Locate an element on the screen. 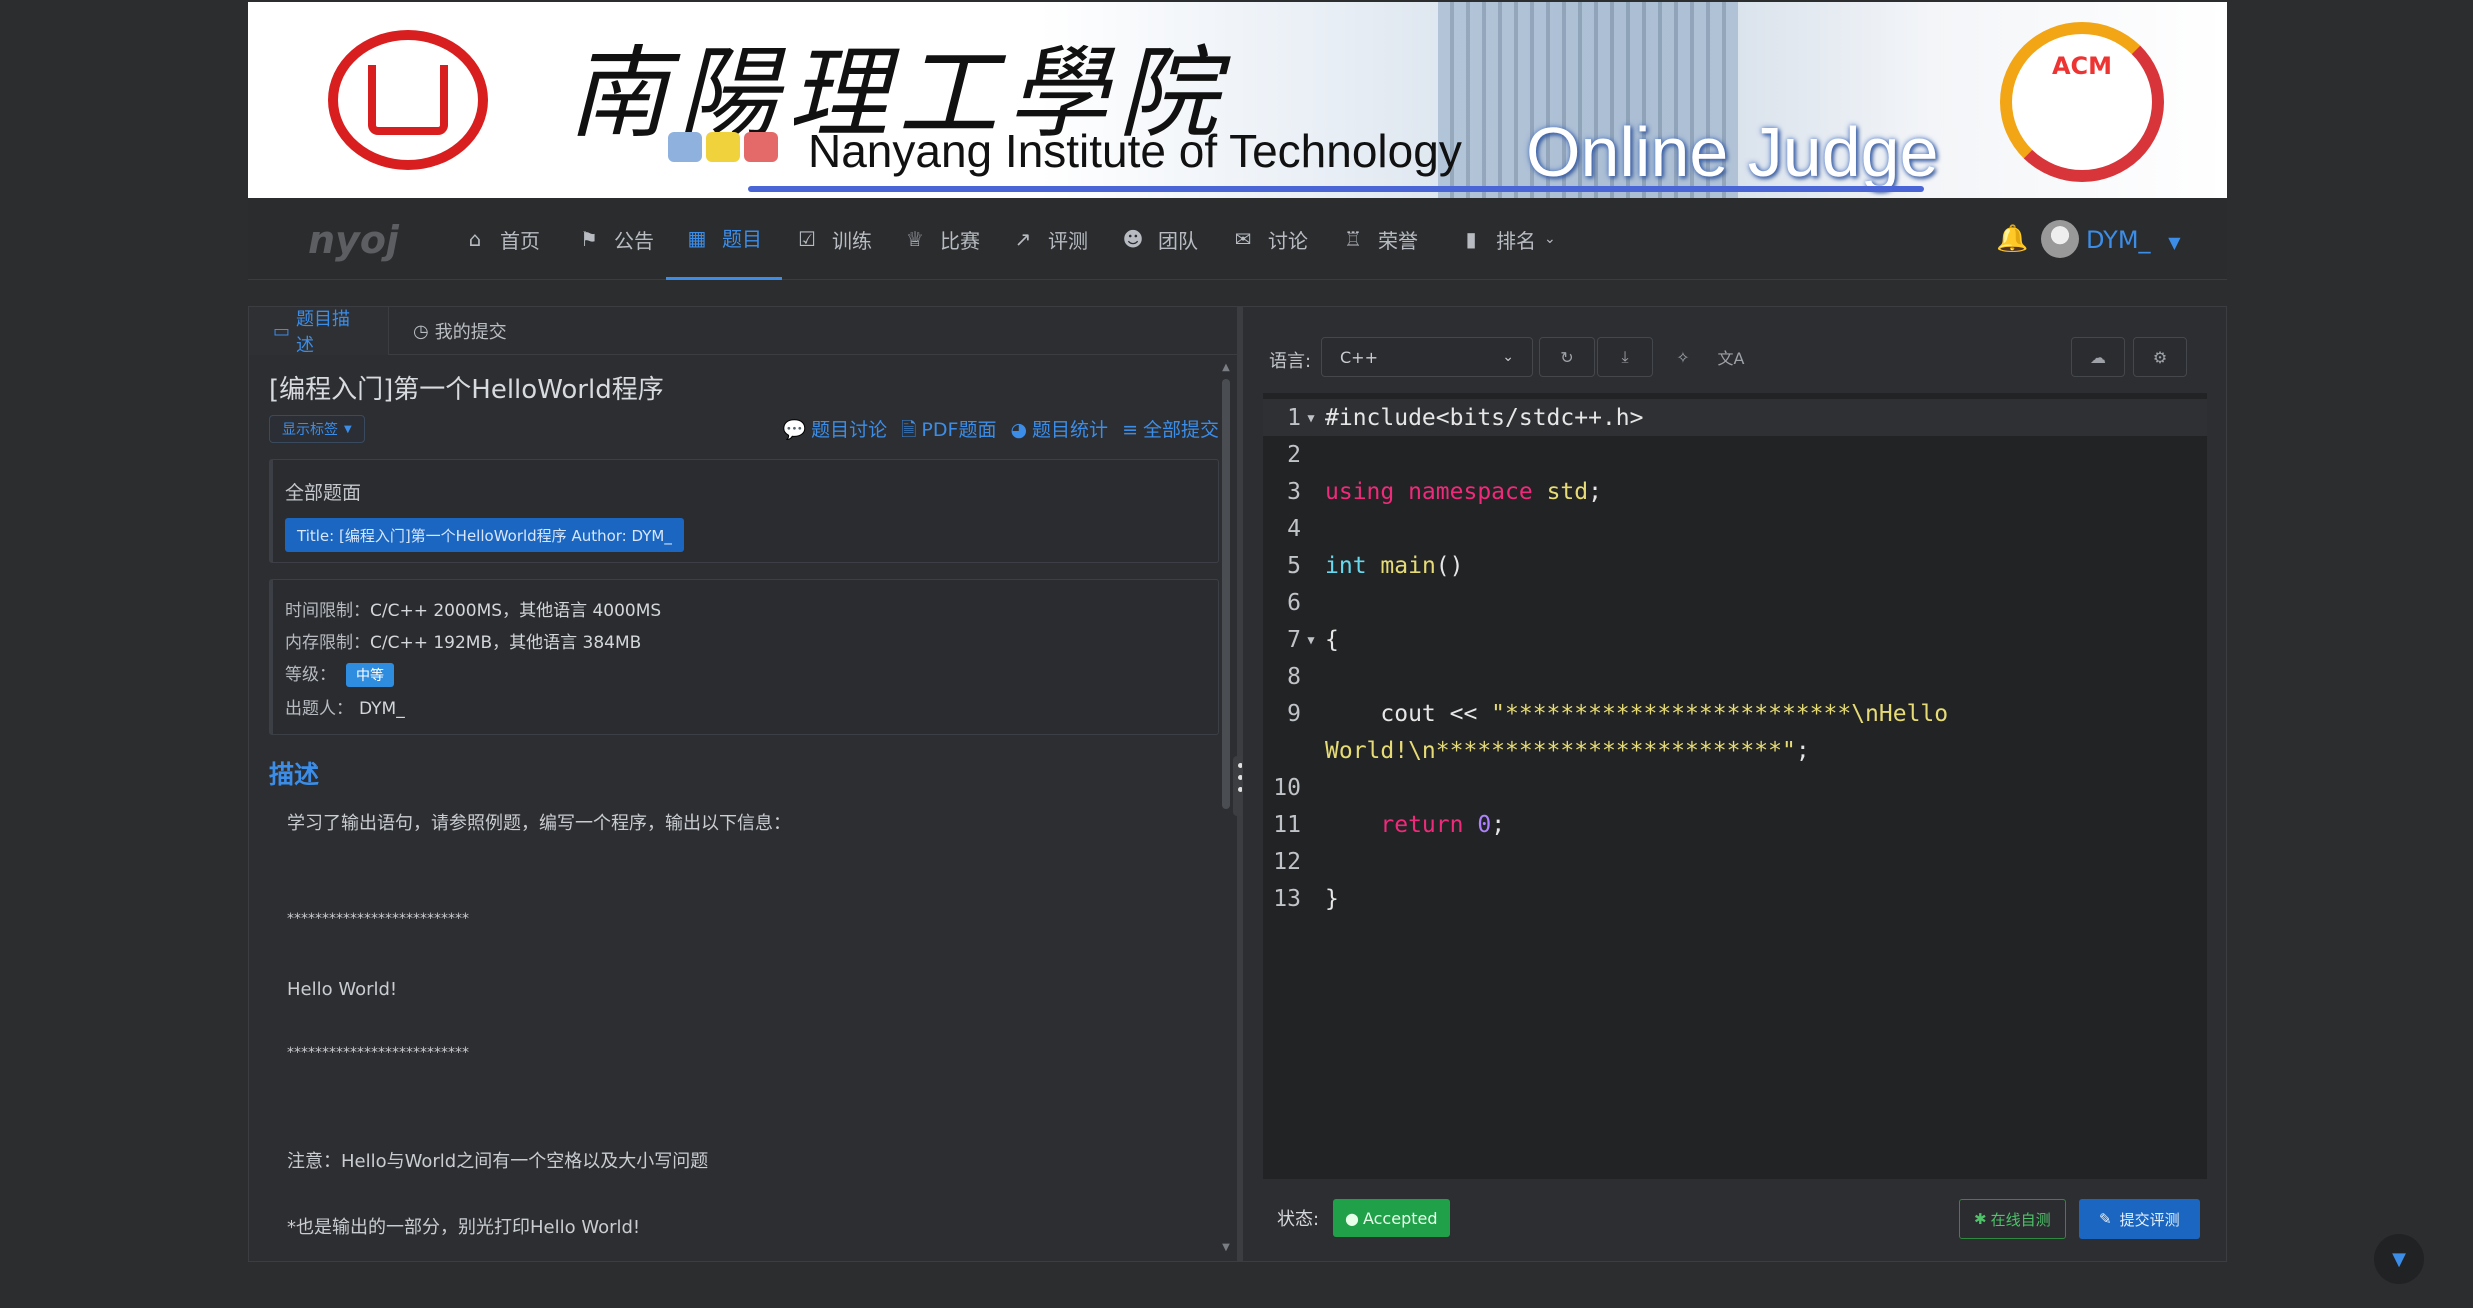 This screenshot has height=1308, width=2473. stats-link: ◕ 题目统计 is located at coordinates (1059, 431).